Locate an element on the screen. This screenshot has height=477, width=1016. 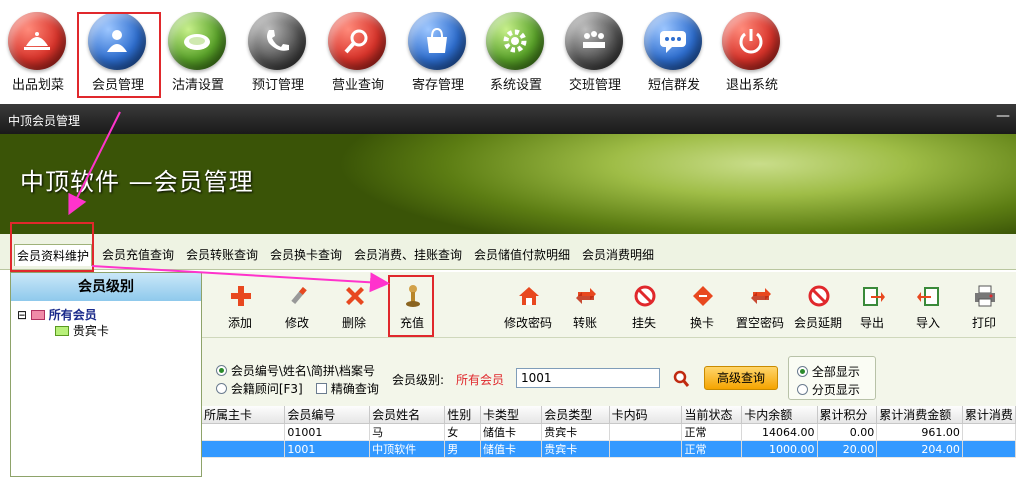
column-header: 会员姓名 is located at coordinates (407, 415).